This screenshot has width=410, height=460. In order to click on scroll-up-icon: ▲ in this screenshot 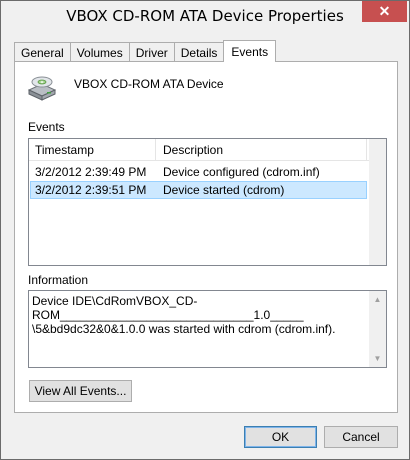, I will do `click(377, 299)`.